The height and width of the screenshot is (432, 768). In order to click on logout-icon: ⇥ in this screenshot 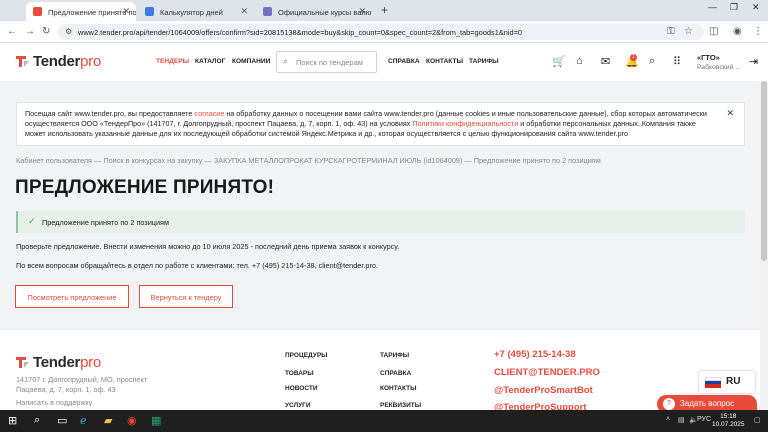, I will do `click(753, 61)`.